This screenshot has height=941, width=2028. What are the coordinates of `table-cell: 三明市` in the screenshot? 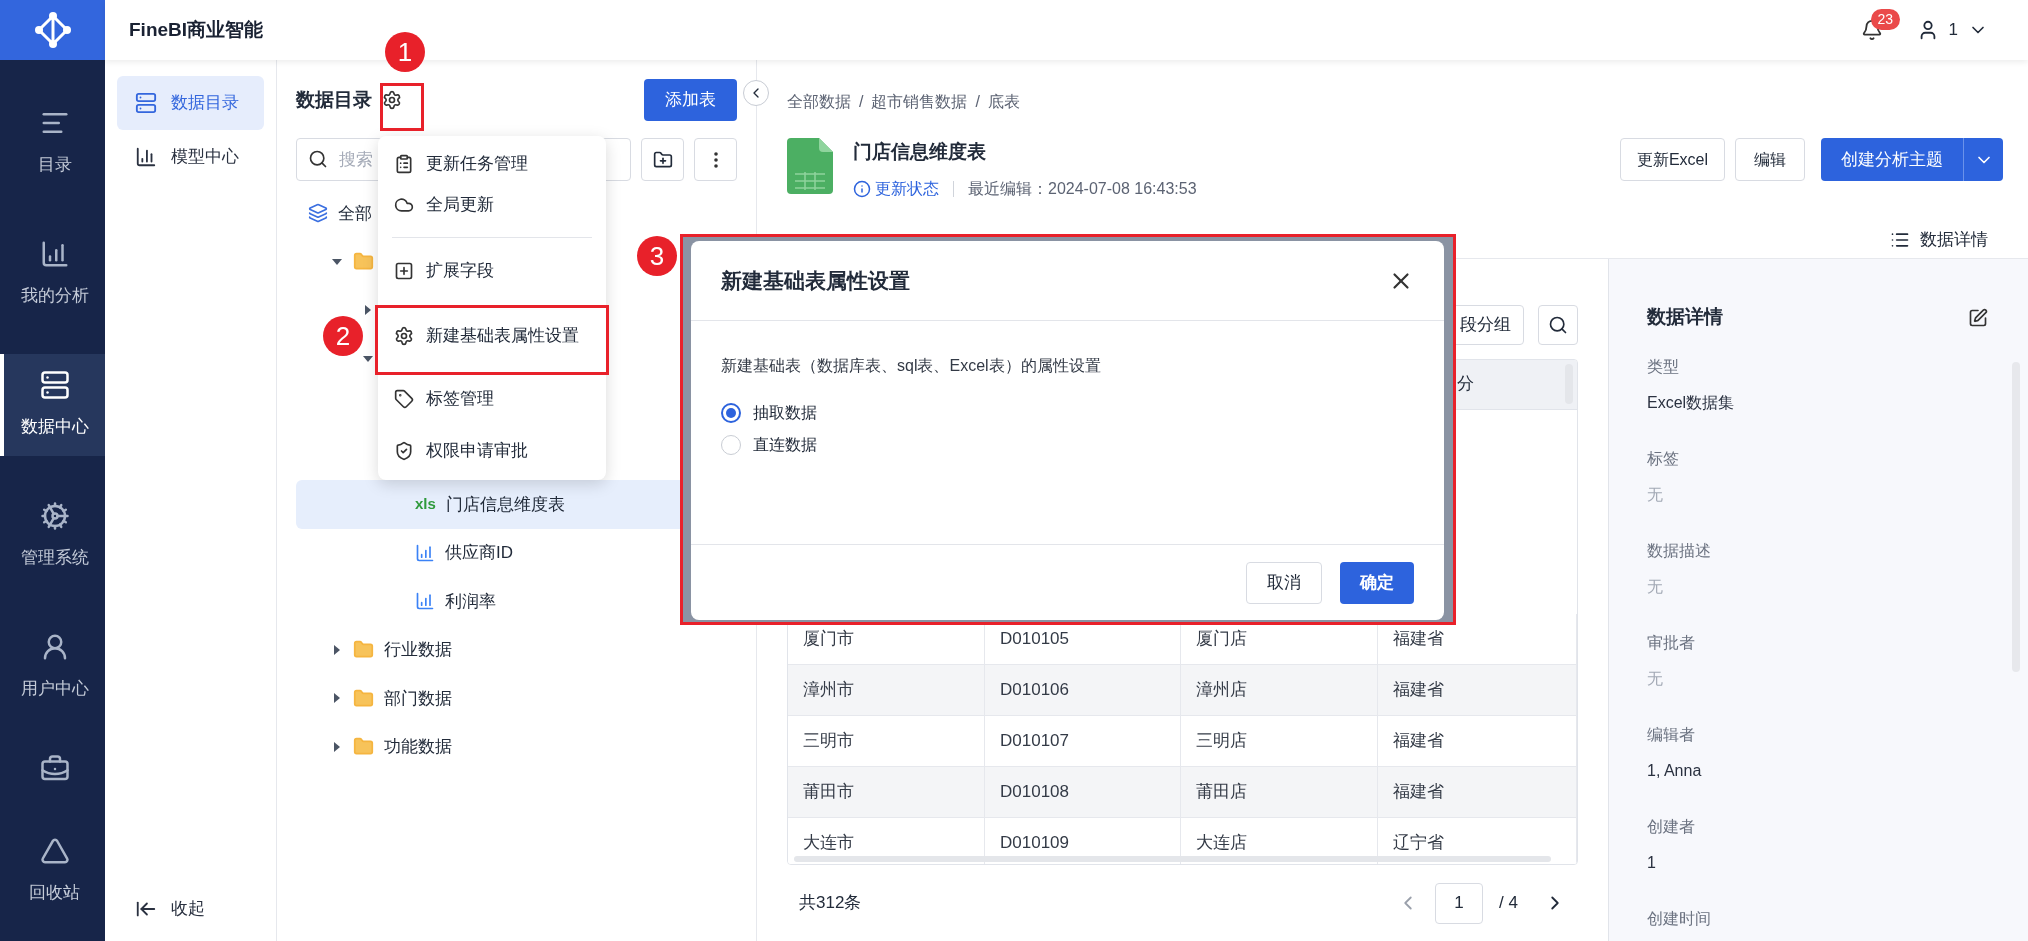 It's located at (886, 740).